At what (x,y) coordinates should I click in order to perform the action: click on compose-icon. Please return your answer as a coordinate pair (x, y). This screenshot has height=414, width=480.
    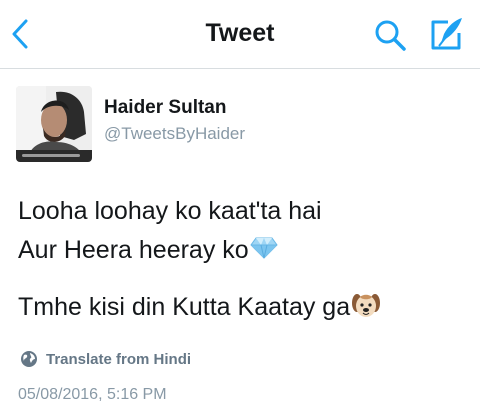
    Looking at the image, I should click on (446, 34).